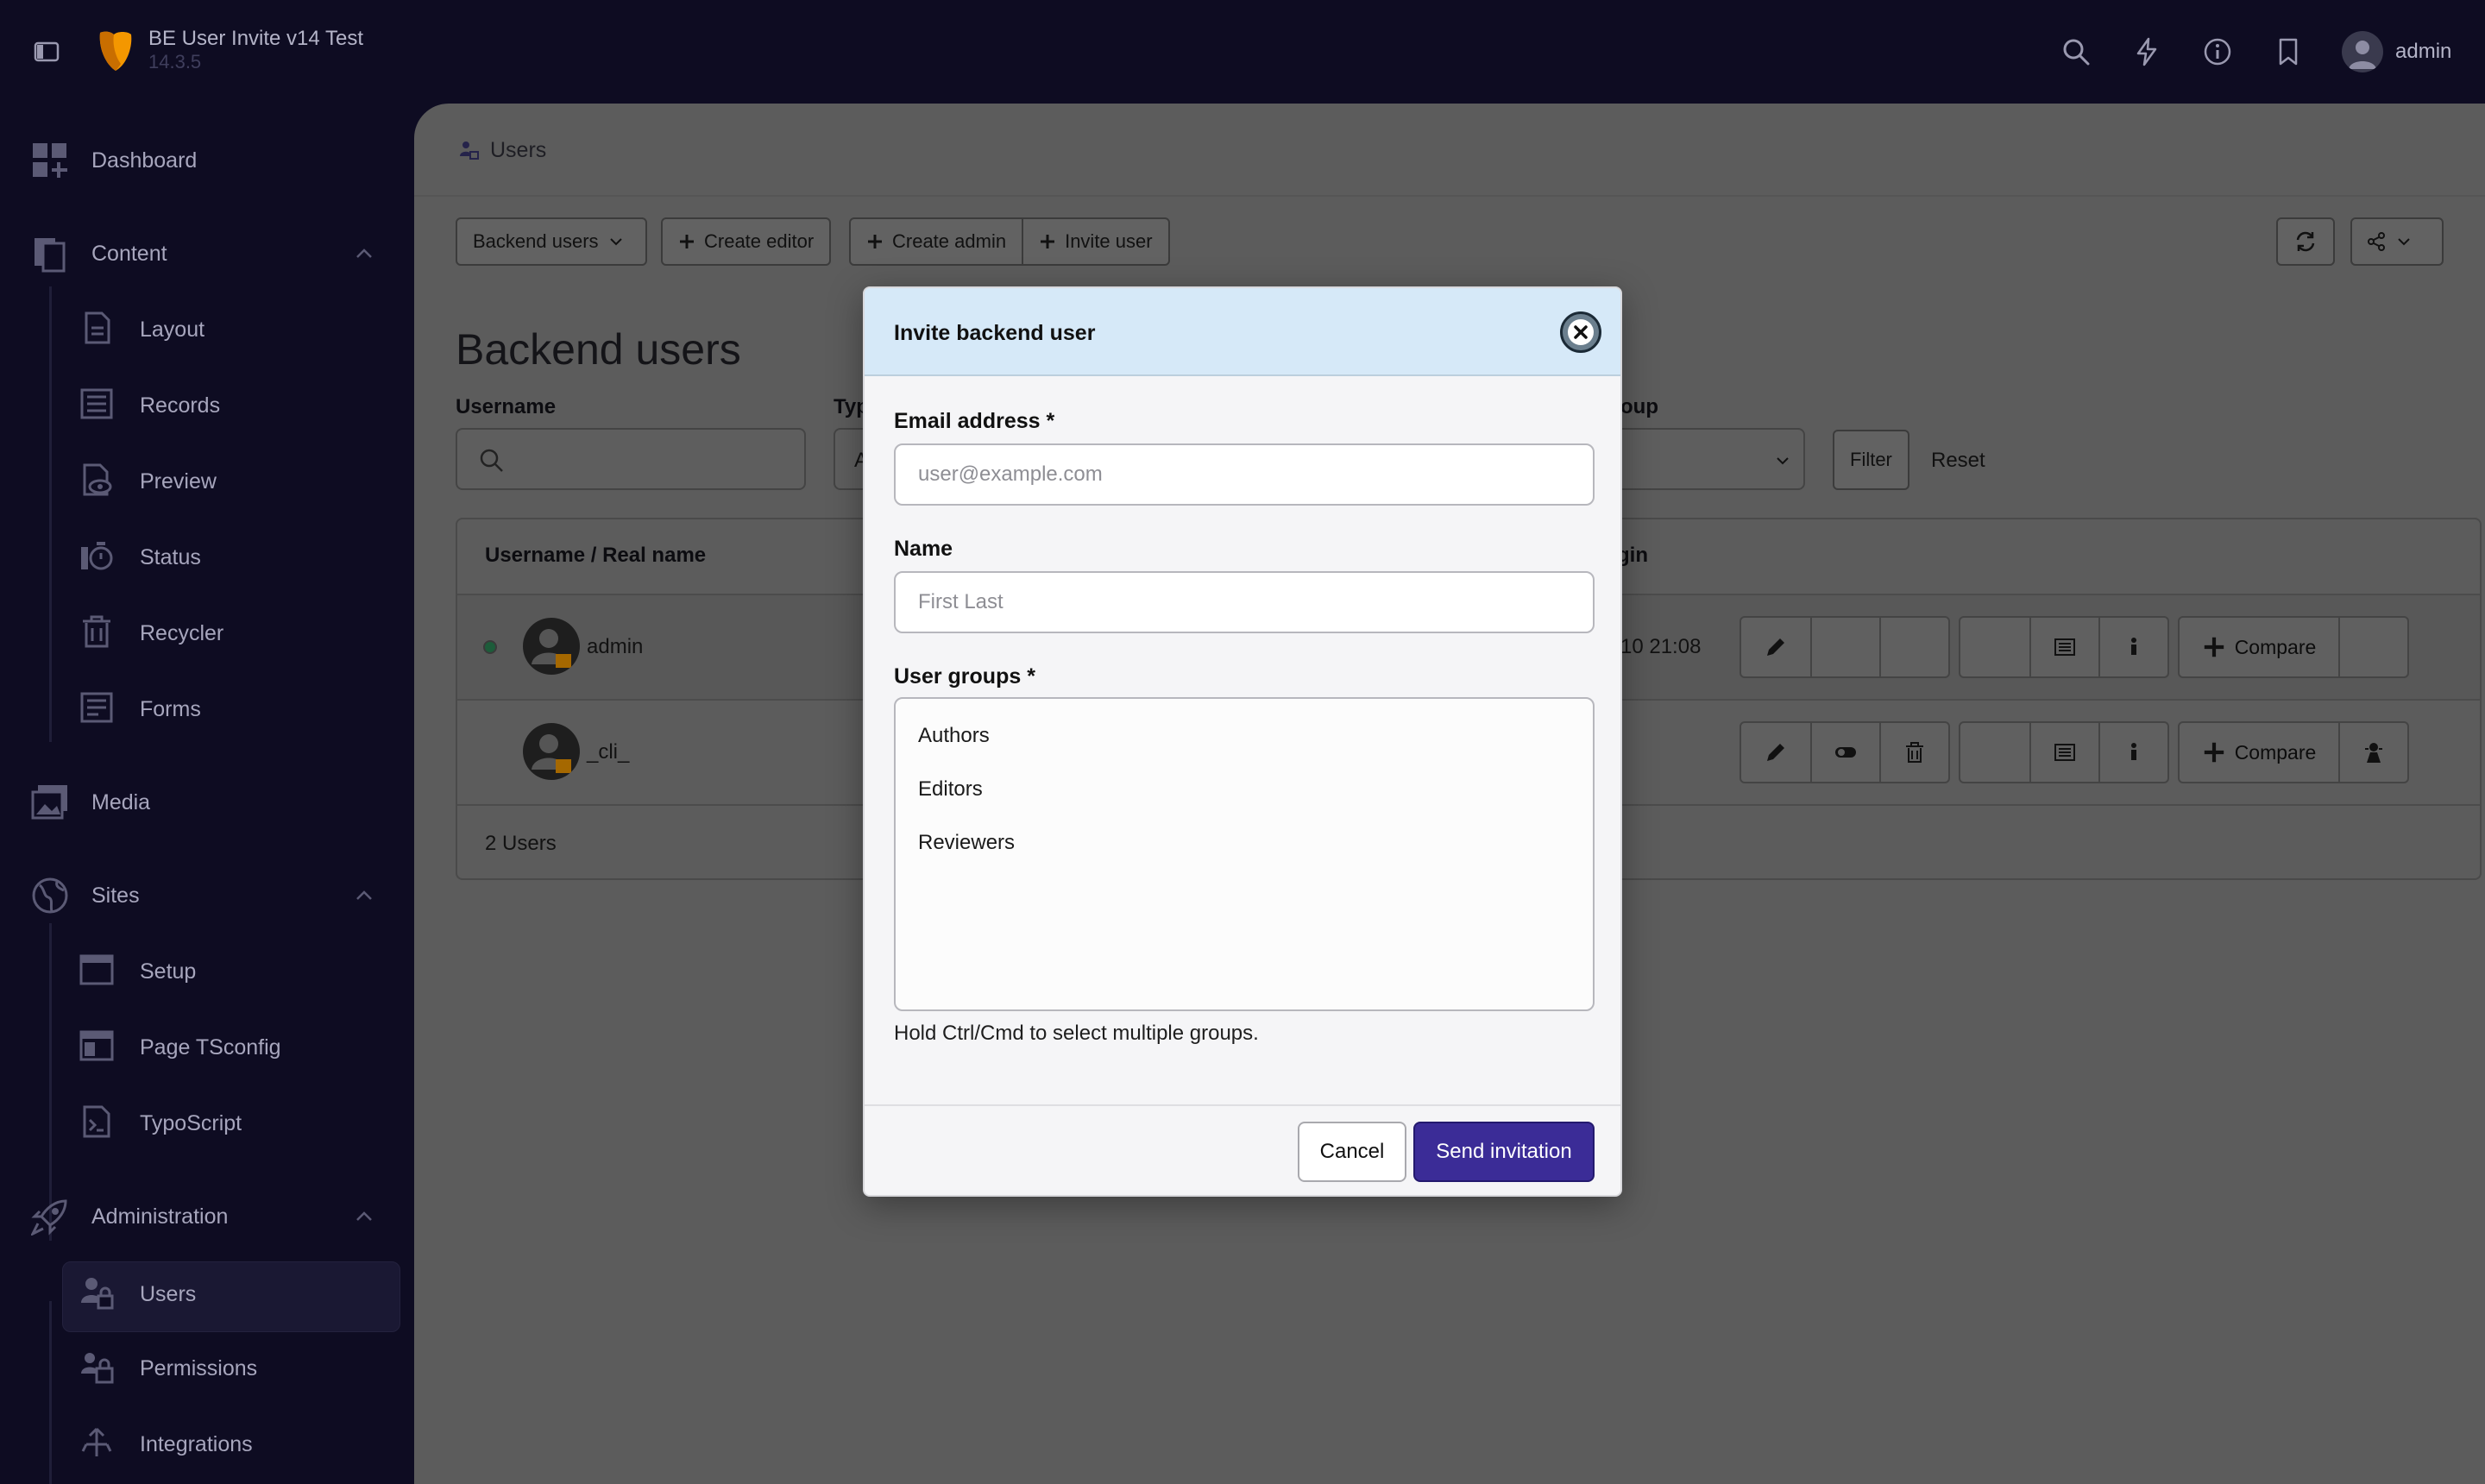 The height and width of the screenshot is (1484, 2485). I want to click on sidebar-item-label: Records, so click(180, 405).